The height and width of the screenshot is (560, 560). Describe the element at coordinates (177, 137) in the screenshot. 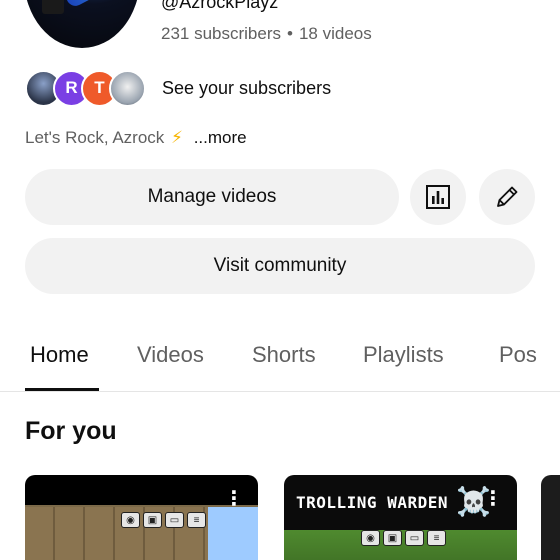

I see `lightning-emoji: ⚡` at that location.